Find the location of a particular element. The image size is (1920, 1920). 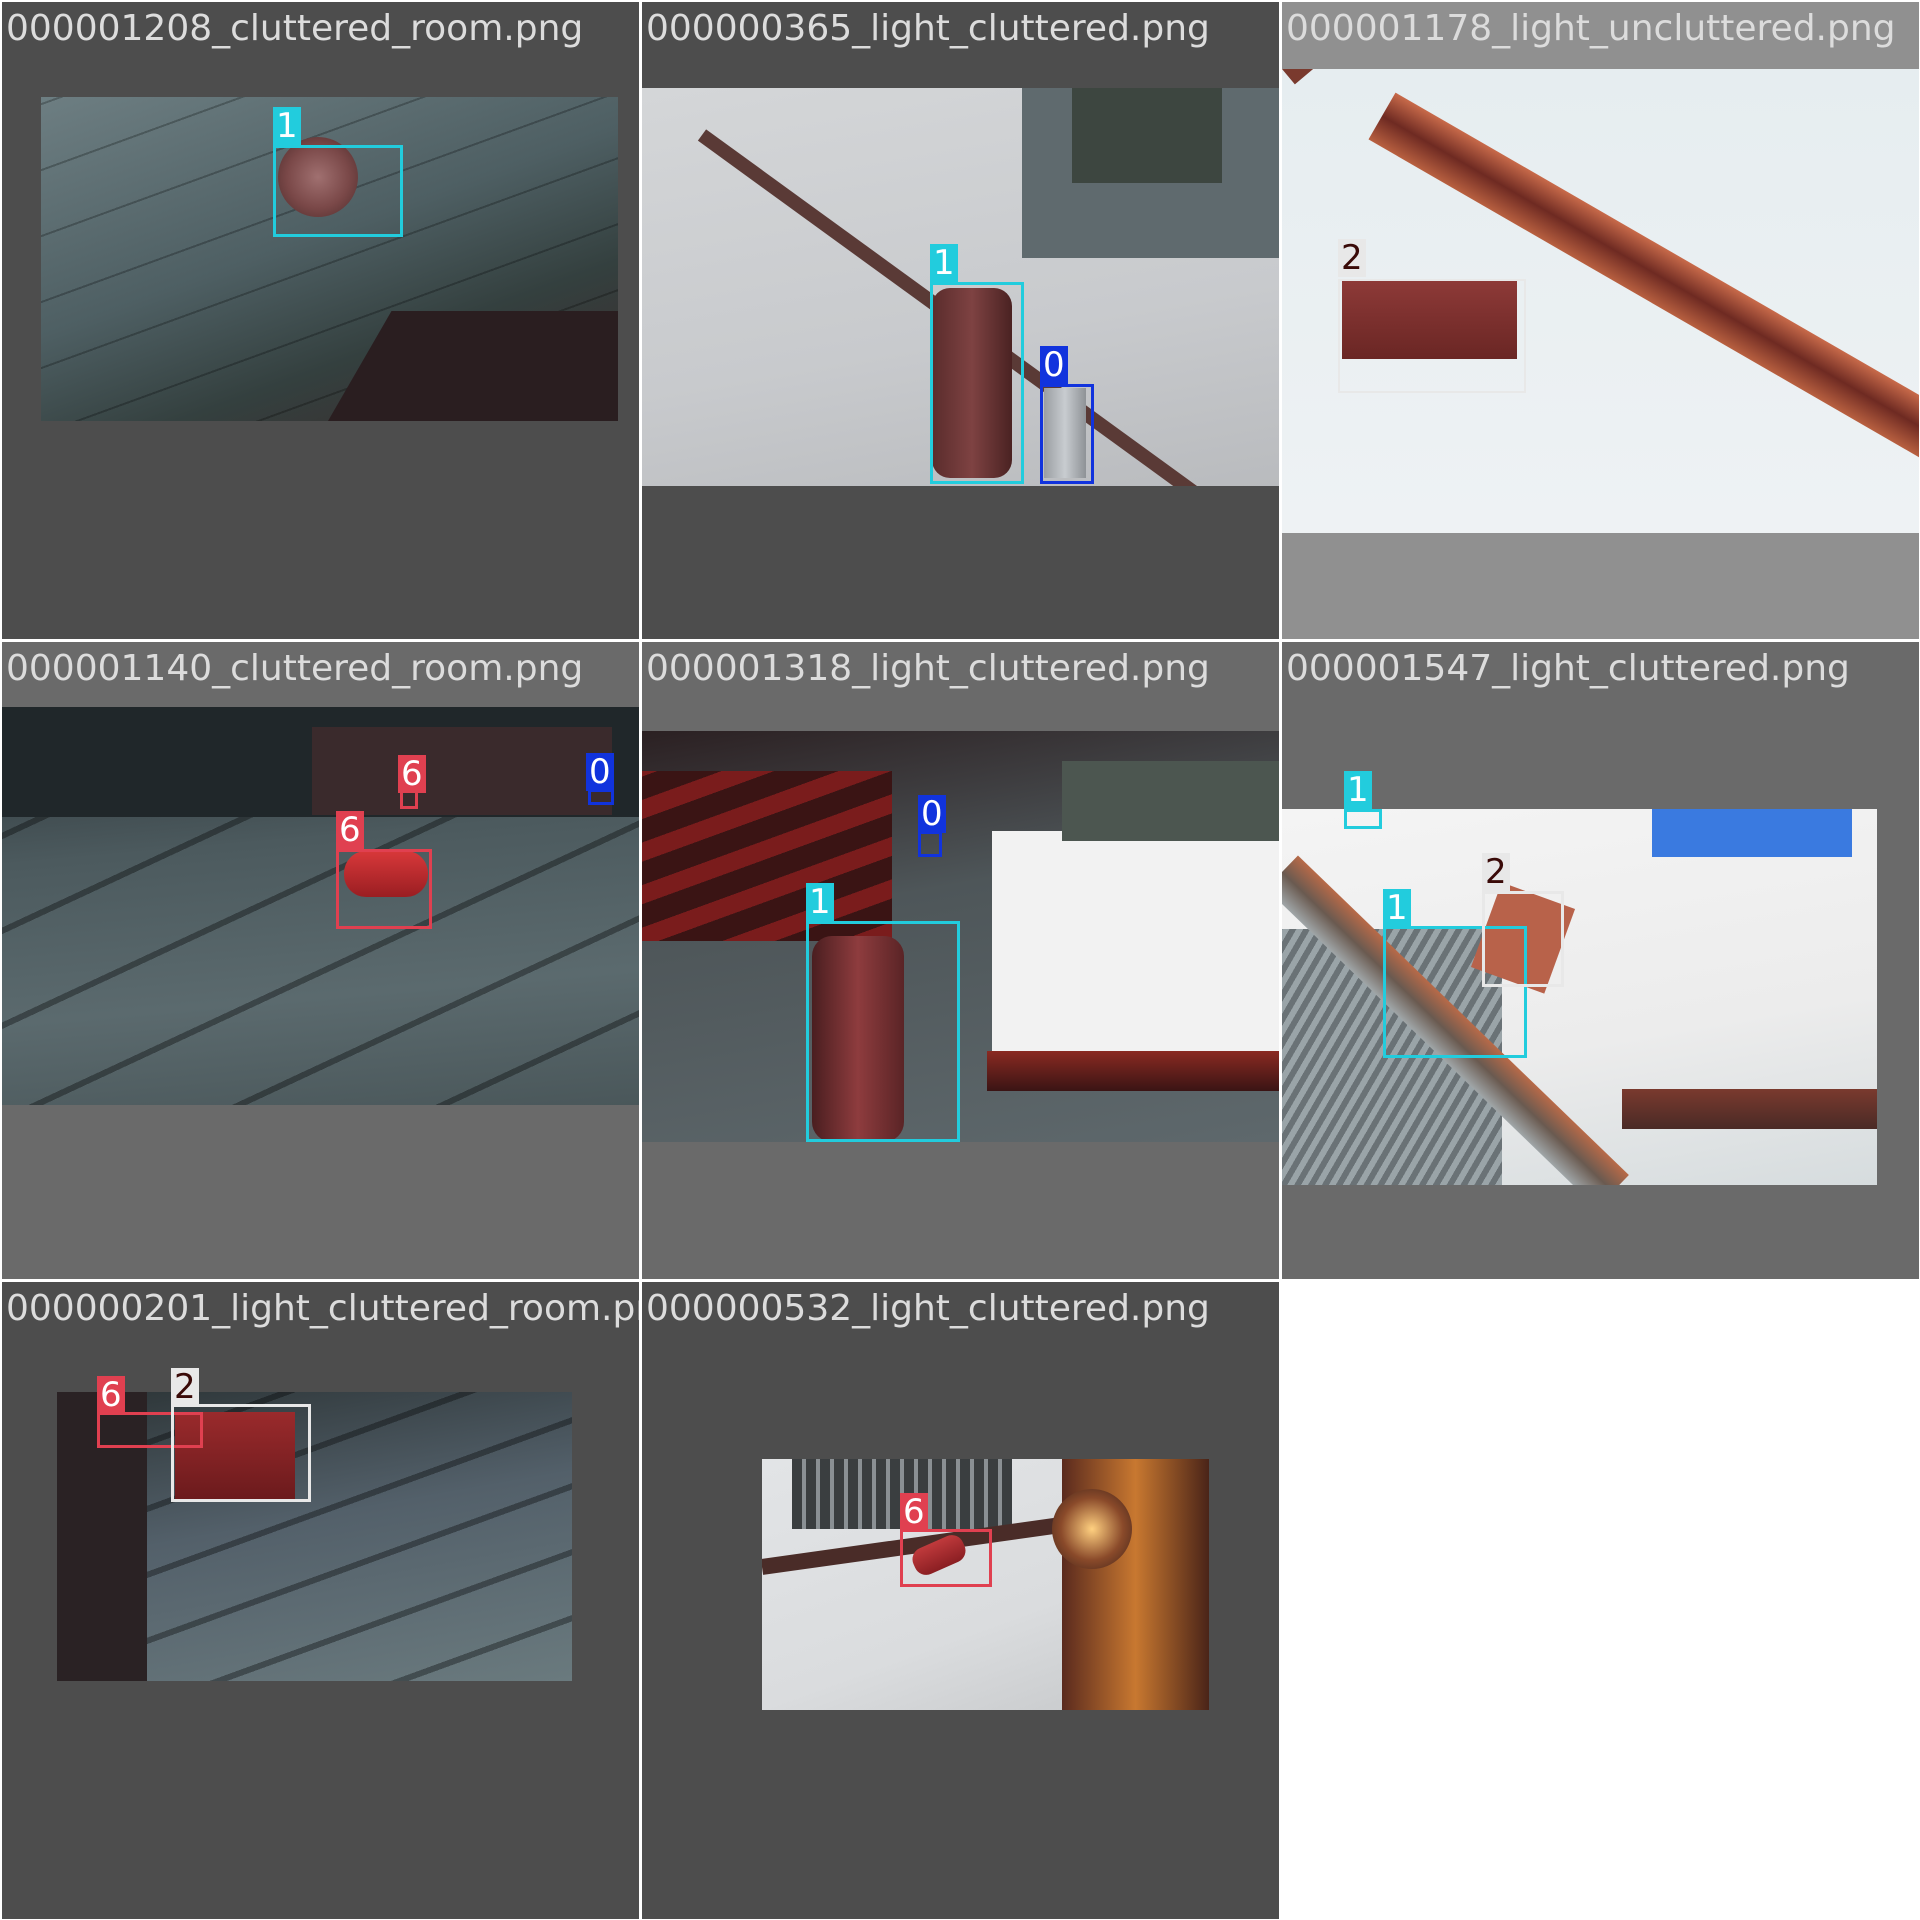

scene-image: 6 is located at coordinates (985, 1584).